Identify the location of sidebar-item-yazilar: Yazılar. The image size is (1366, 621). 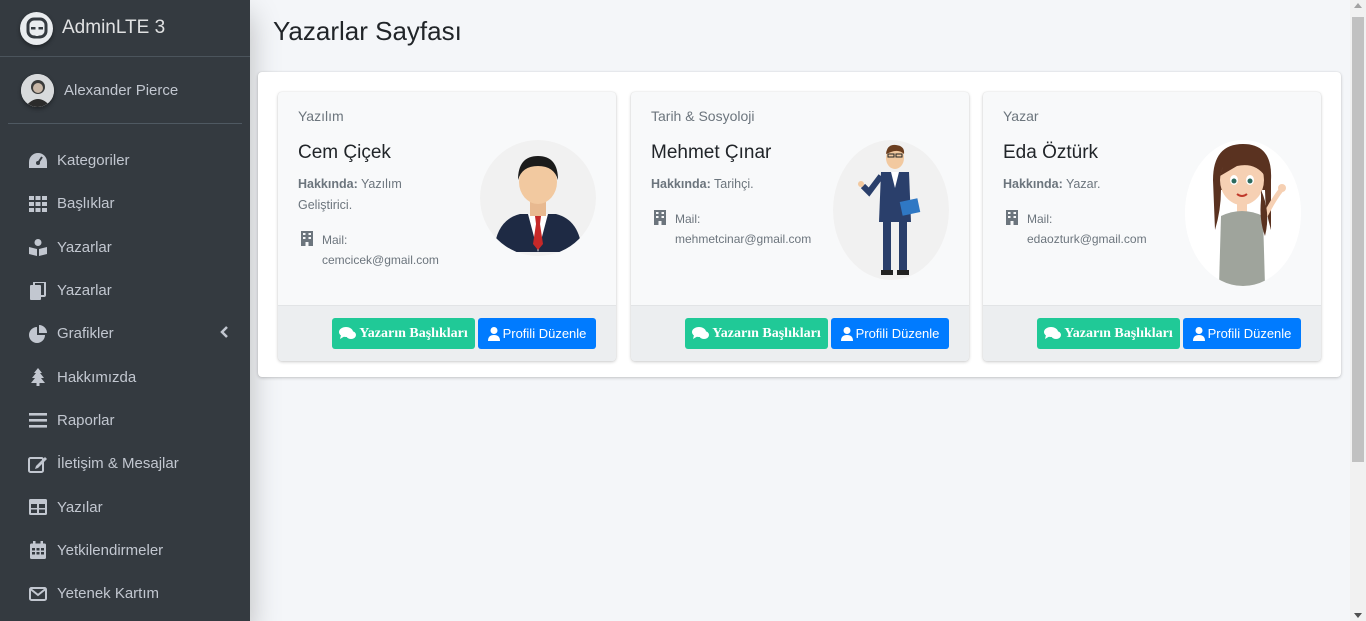
(125, 506).